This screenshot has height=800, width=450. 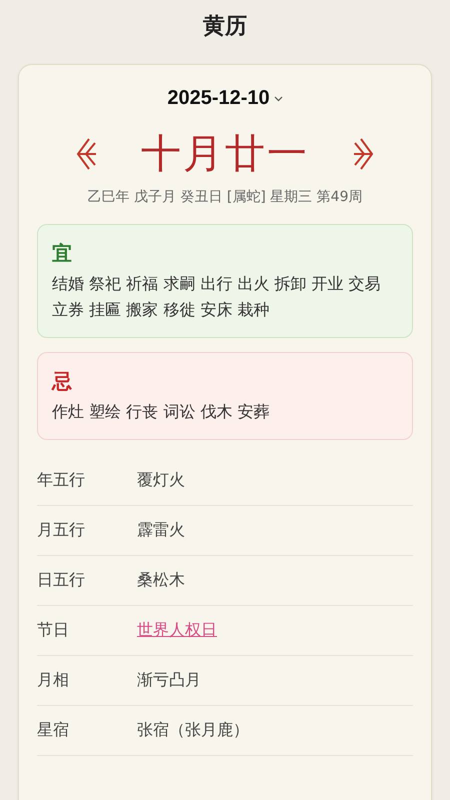 What do you see at coordinates (62, 381) in the screenshot?
I see `panel-heading: 忌` at bounding box center [62, 381].